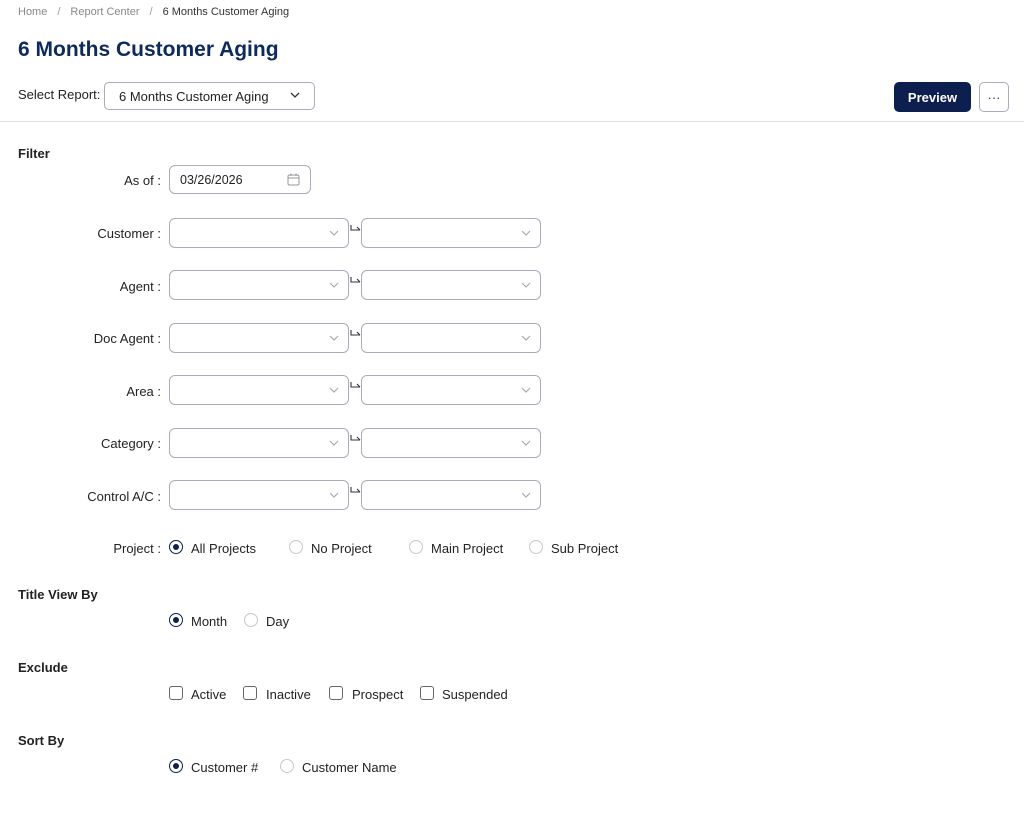  I want to click on area-from-dropdown, so click(259, 390).